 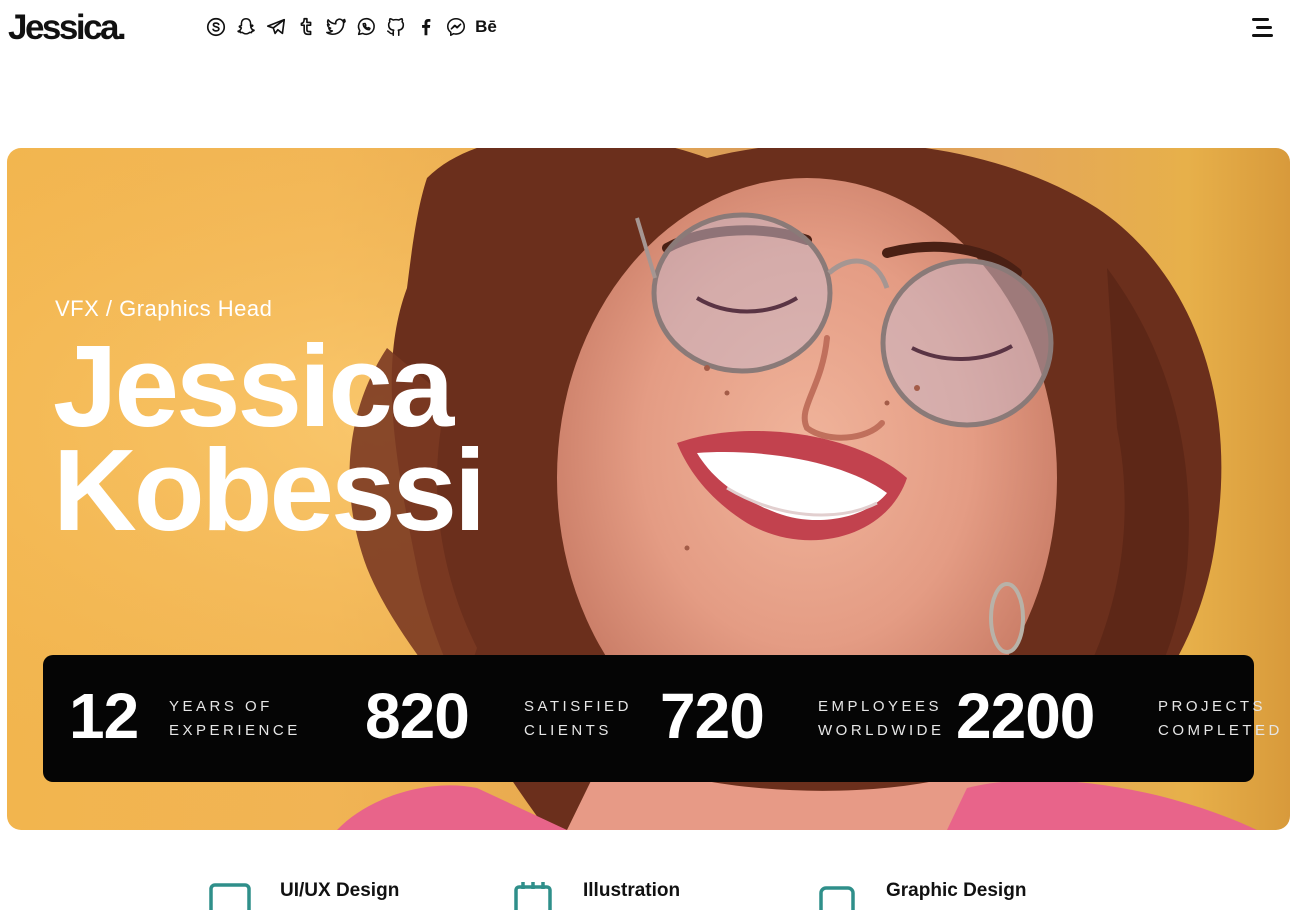 I want to click on stat-value: 2200, so click(x=1025, y=716).